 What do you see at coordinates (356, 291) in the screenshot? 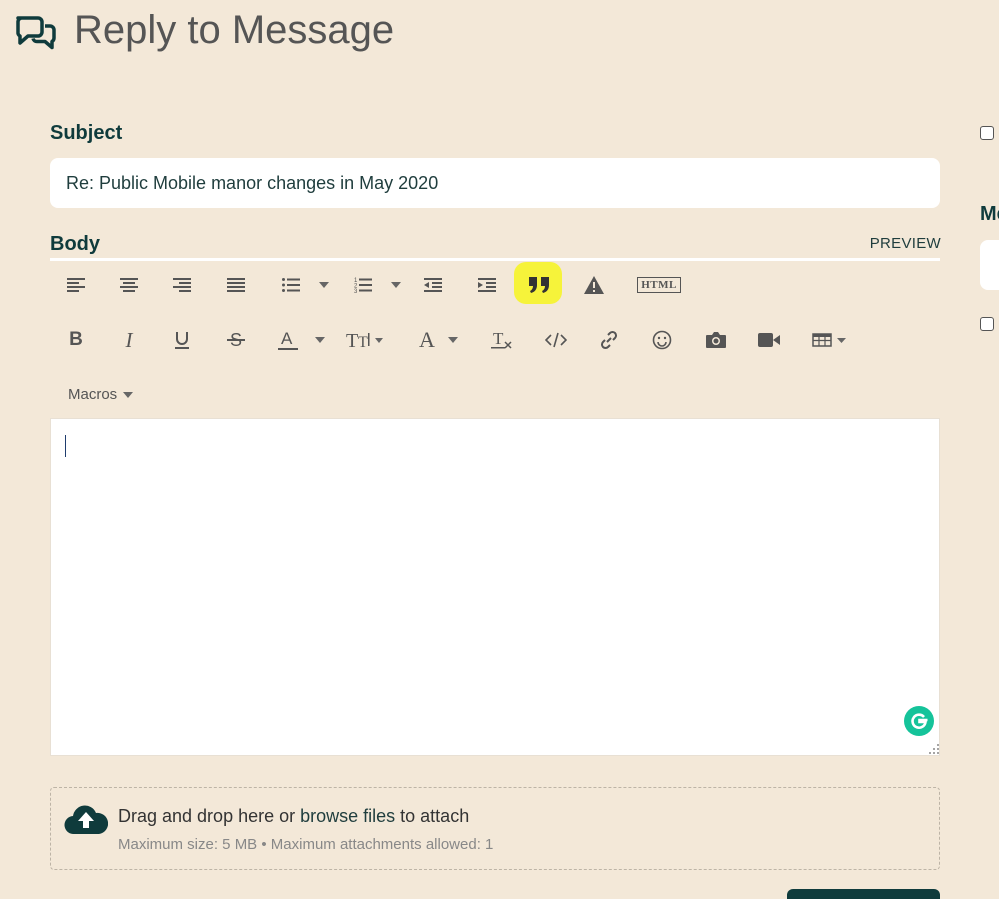
I see `svg-text: 3` at bounding box center [356, 291].